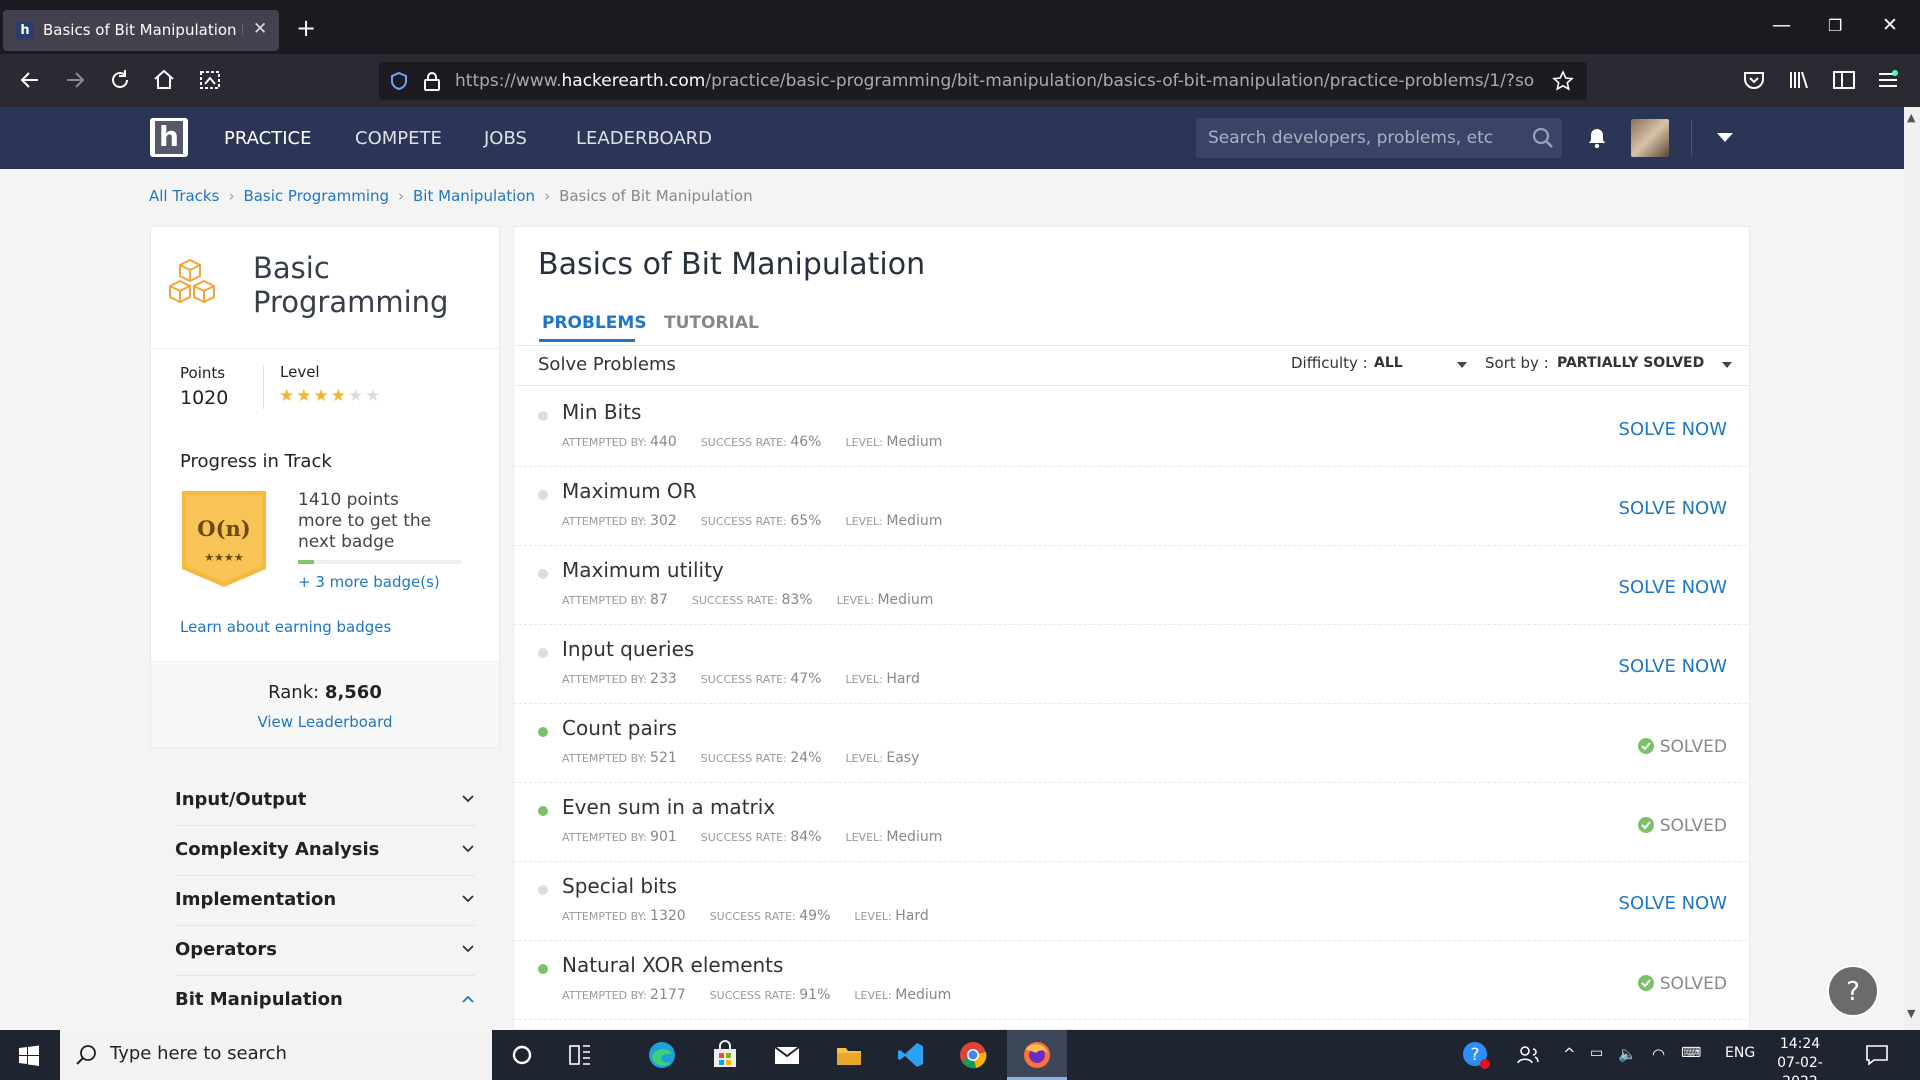 The image size is (1920, 1080). What do you see at coordinates (267, 138) in the screenshot?
I see `nav-practice: PRACTICE` at bounding box center [267, 138].